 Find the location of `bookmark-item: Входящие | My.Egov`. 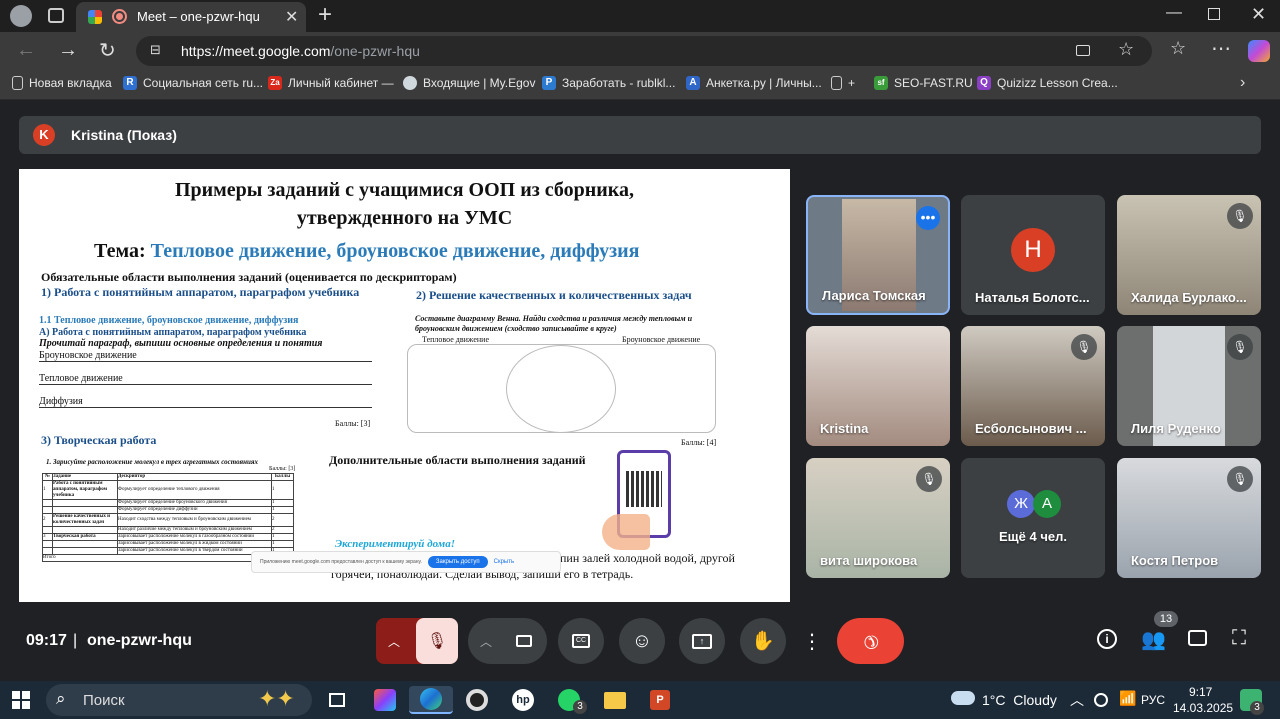

bookmark-item: Входящие | My.Egov is located at coordinates (469, 83).